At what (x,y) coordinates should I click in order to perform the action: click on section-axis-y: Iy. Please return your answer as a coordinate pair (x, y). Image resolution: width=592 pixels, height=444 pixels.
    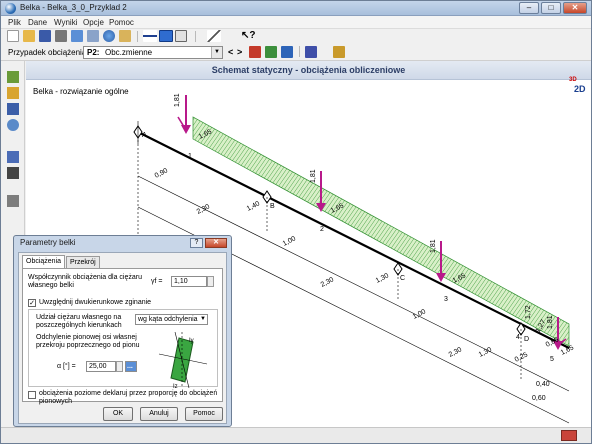
    Looking at the image, I should click on (191, 341).